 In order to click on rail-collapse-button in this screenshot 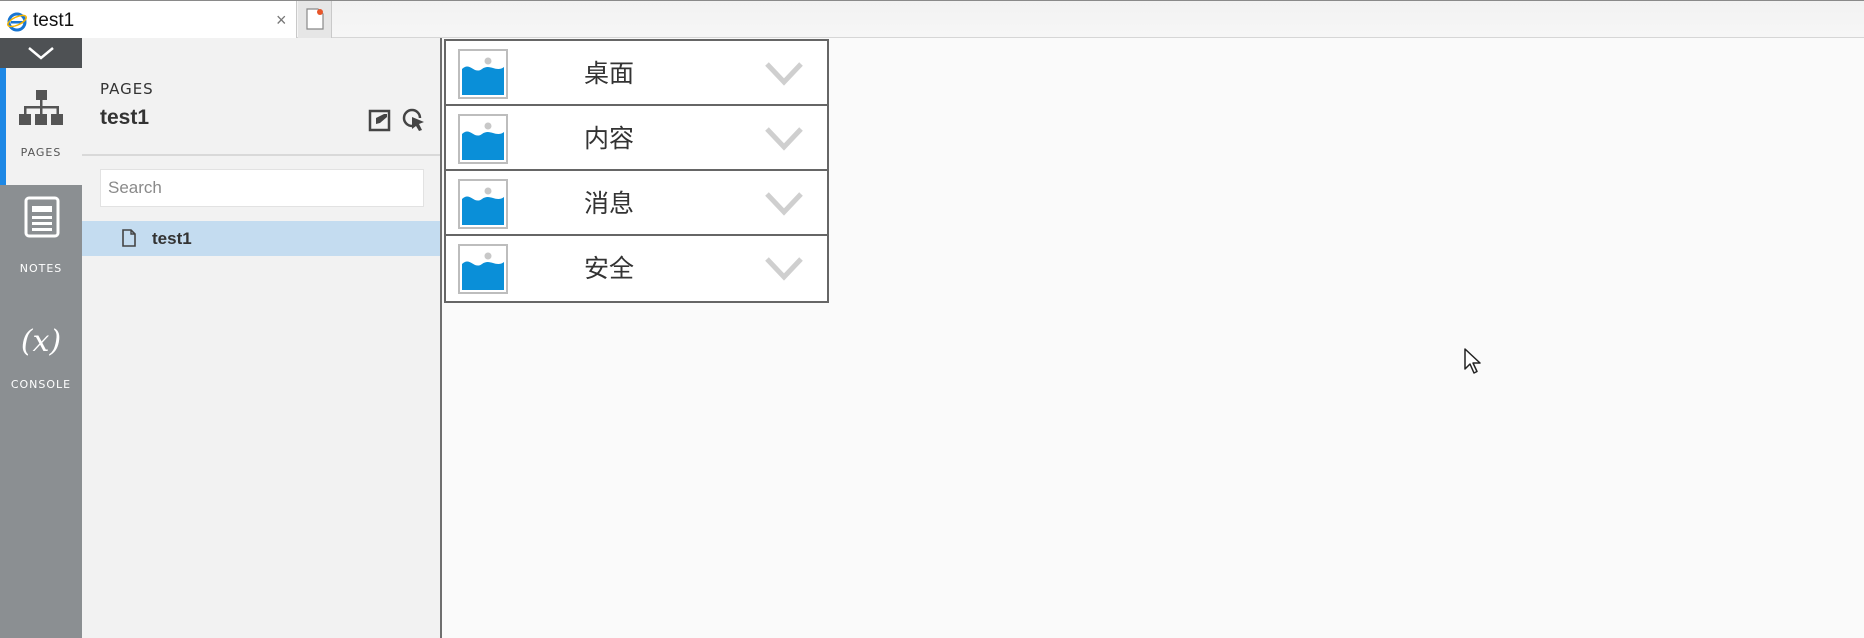, I will do `click(41, 53)`.